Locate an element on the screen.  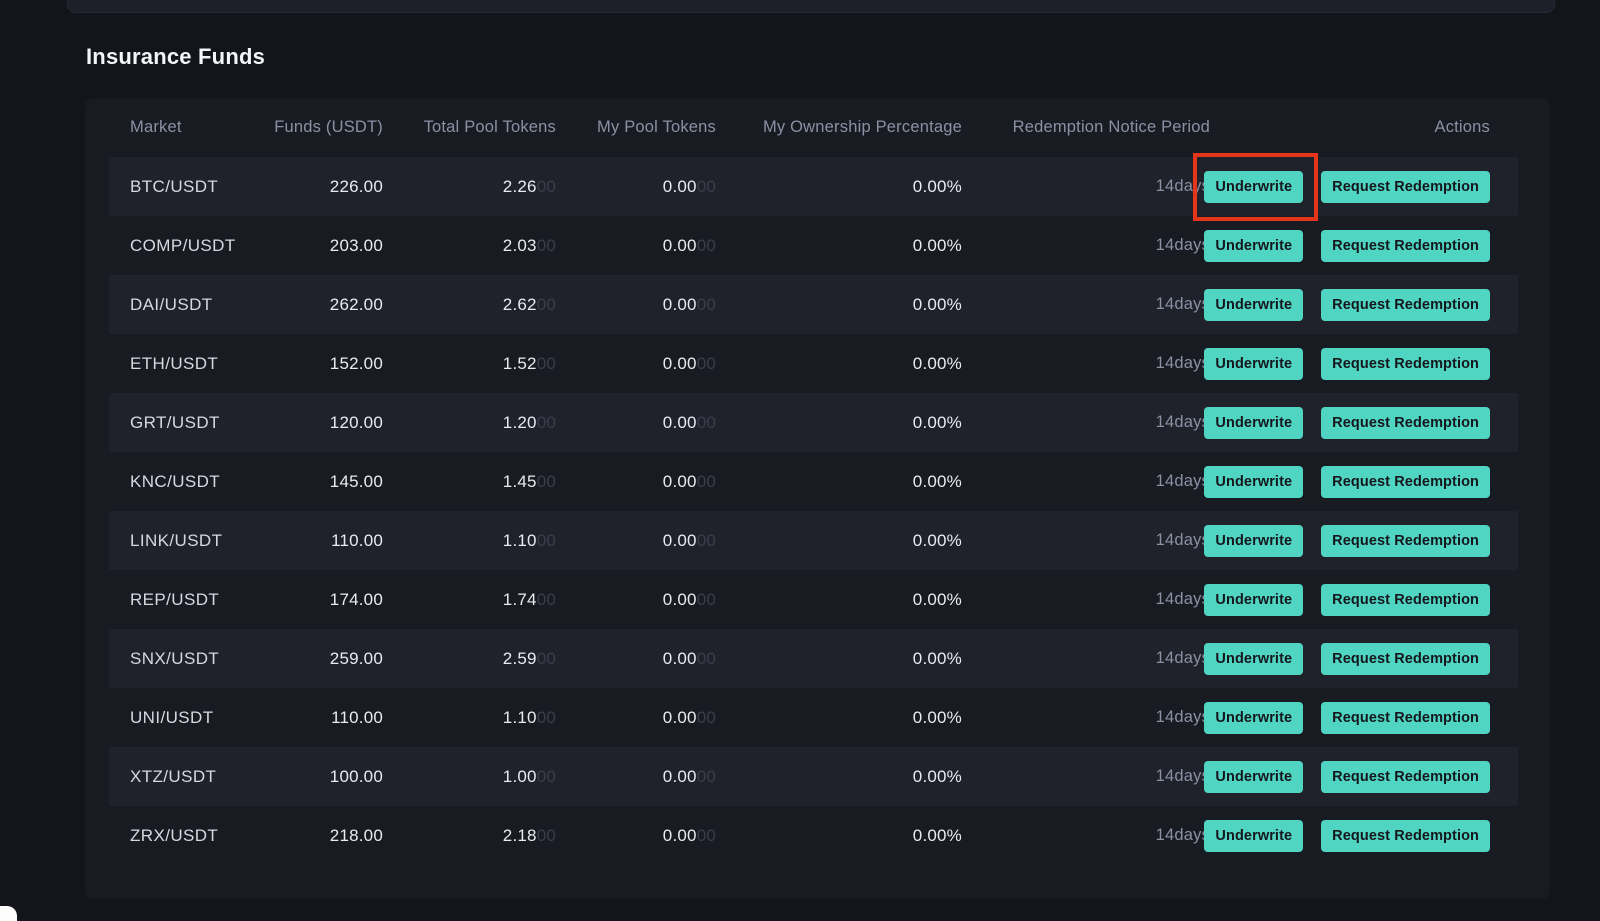
cell-total-pool-tokens: 2.62 00 is located at coordinates (469, 304).